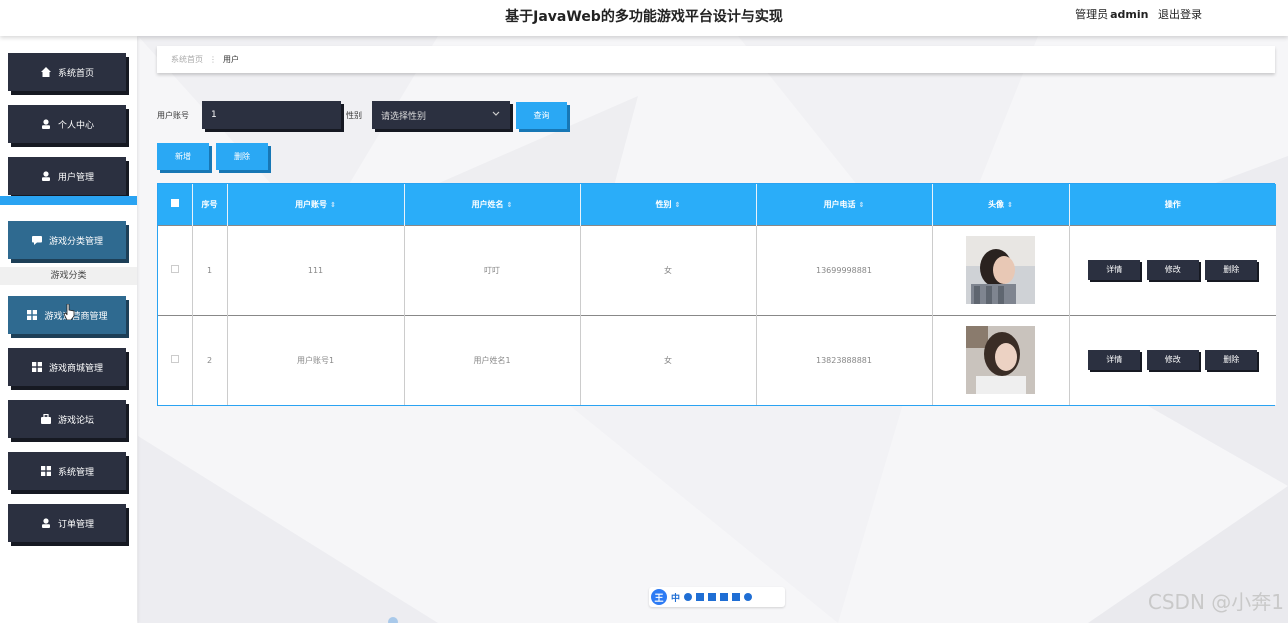 Image resolution: width=1288 pixels, height=623 pixels. I want to click on column-header-account: 用户账号 ⇕, so click(316, 204).